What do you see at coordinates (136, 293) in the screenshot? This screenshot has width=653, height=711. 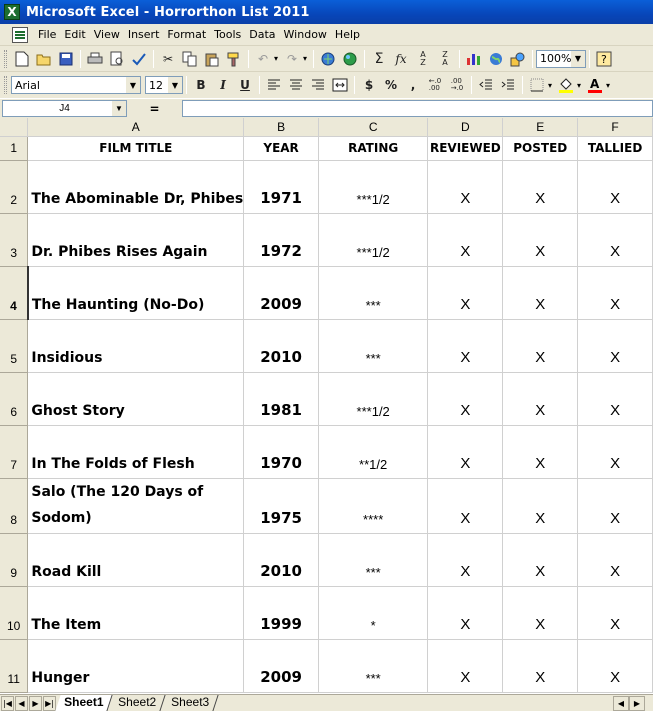 I see `cell-film-title: The Haunting (No-Do)` at bounding box center [136, 293].